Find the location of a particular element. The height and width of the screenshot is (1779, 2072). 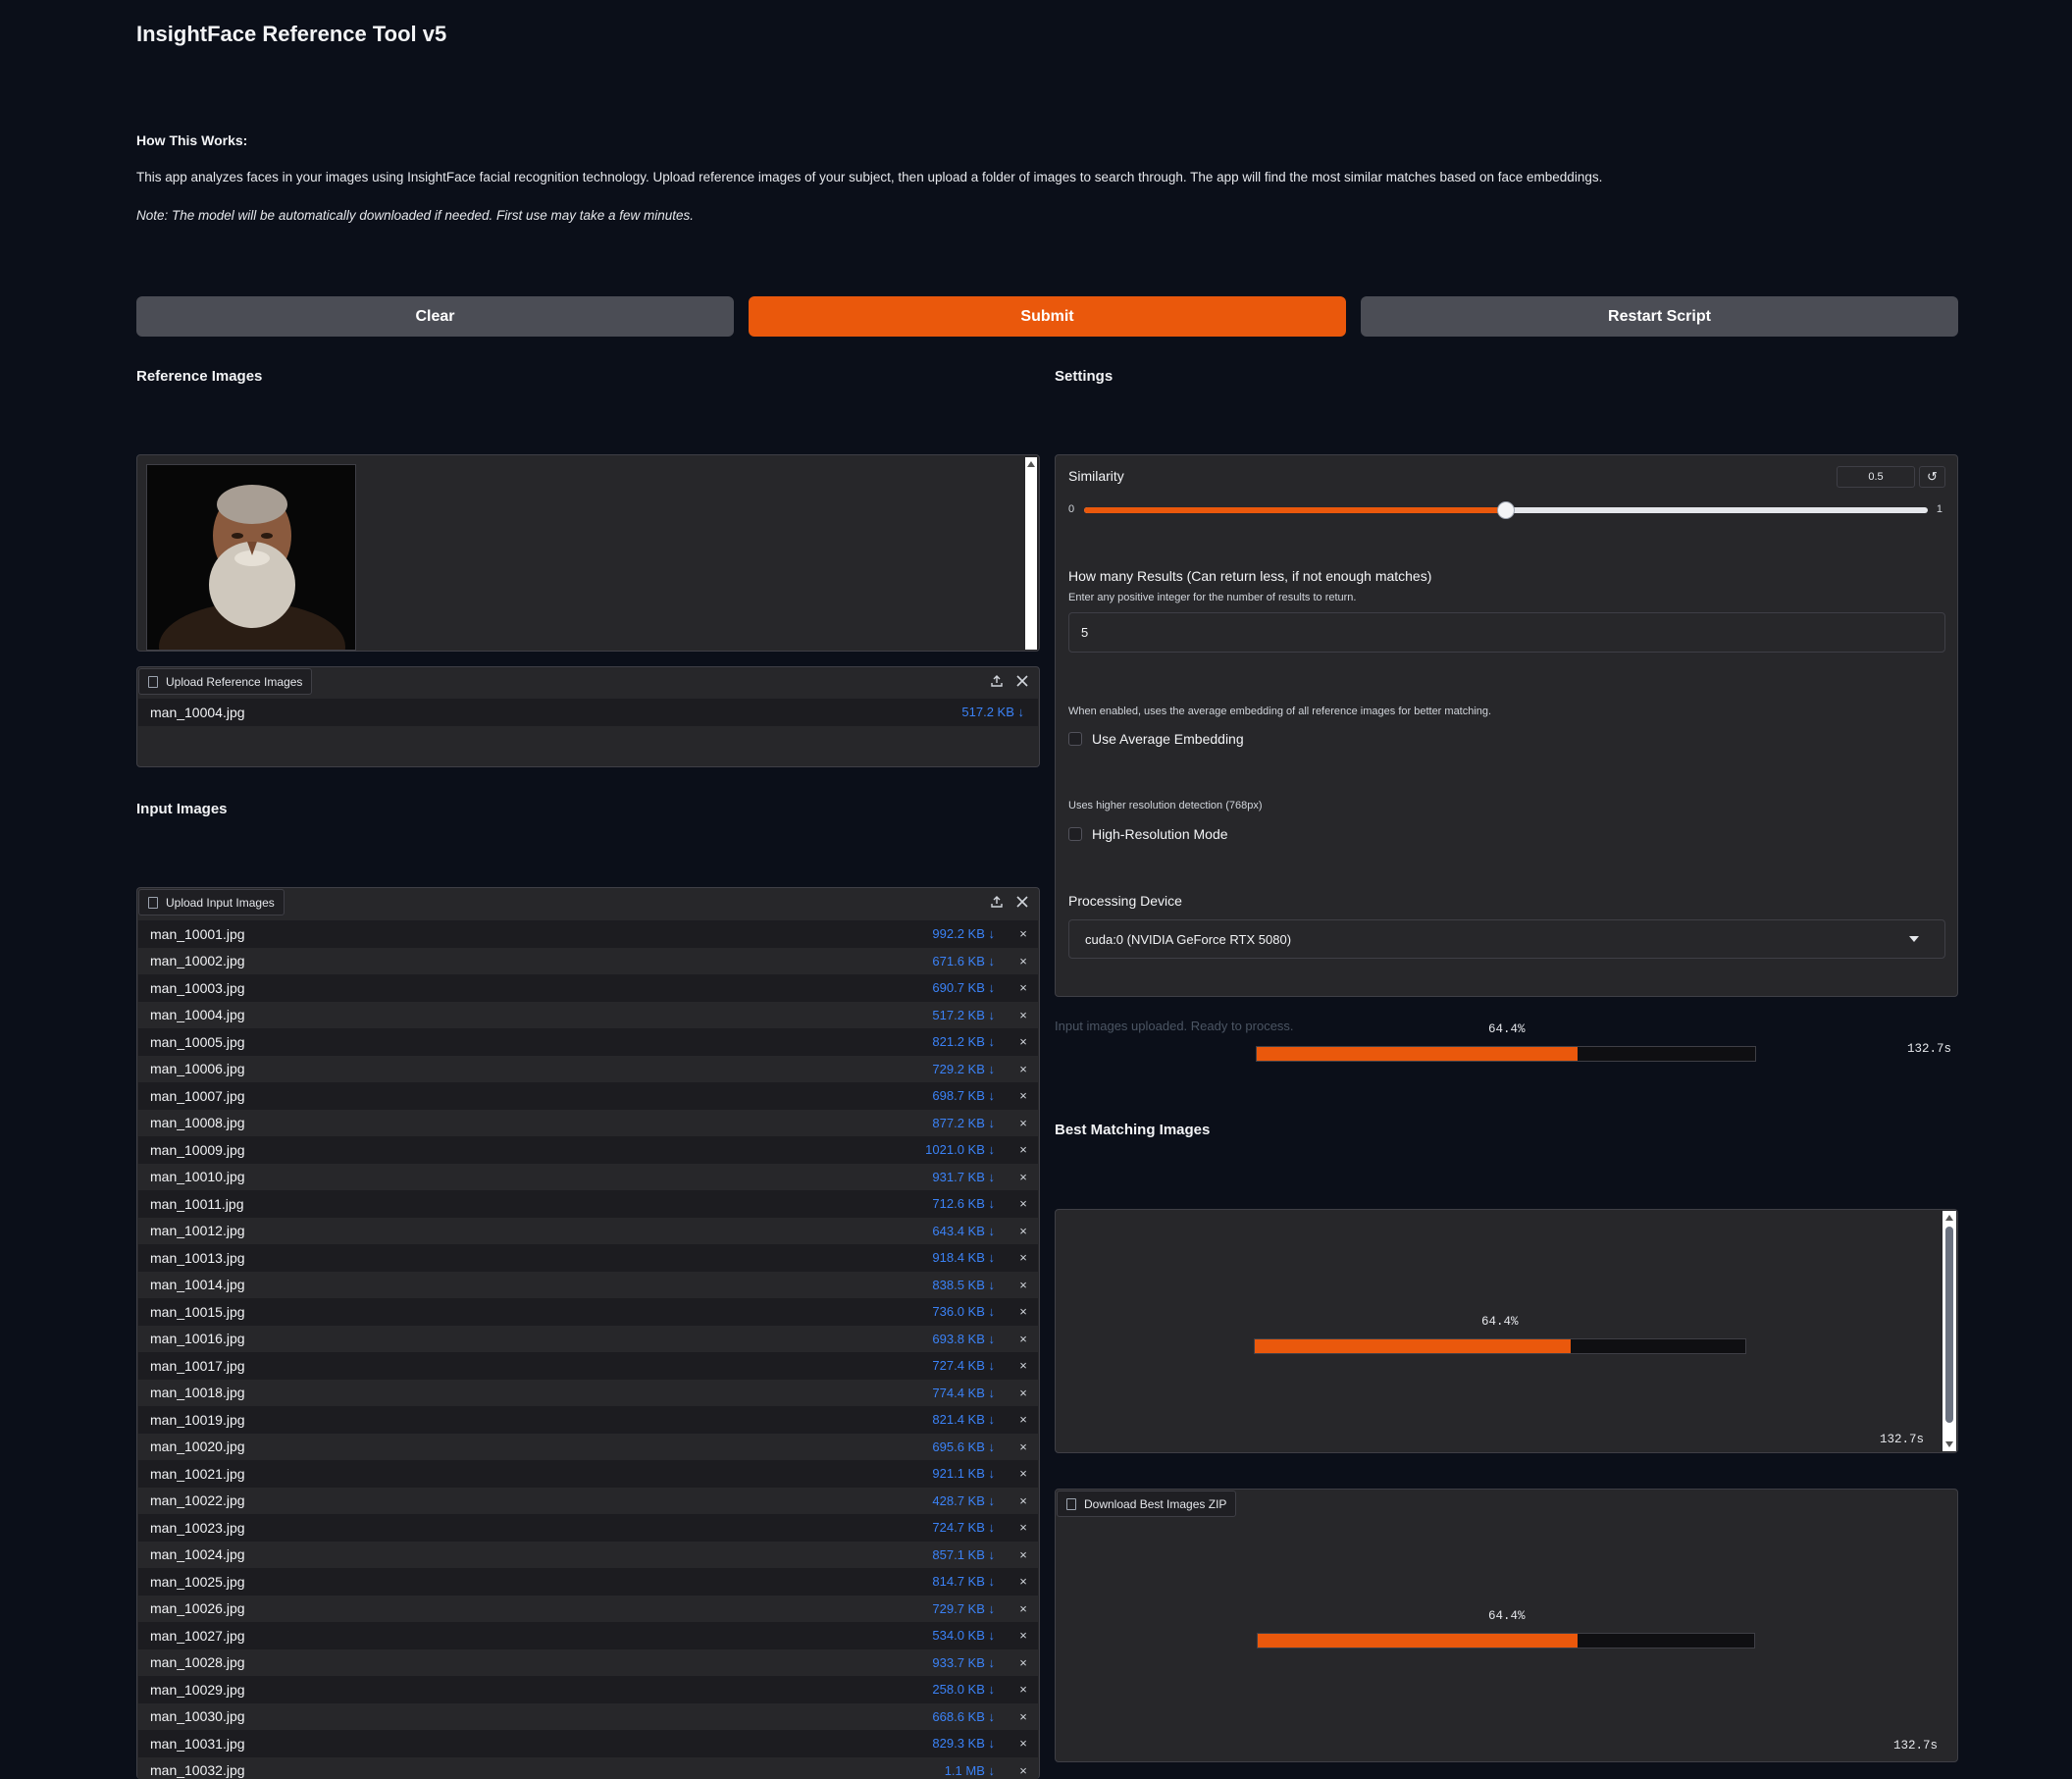

scroll-down-icon is located at coordinates (1949, 1444).